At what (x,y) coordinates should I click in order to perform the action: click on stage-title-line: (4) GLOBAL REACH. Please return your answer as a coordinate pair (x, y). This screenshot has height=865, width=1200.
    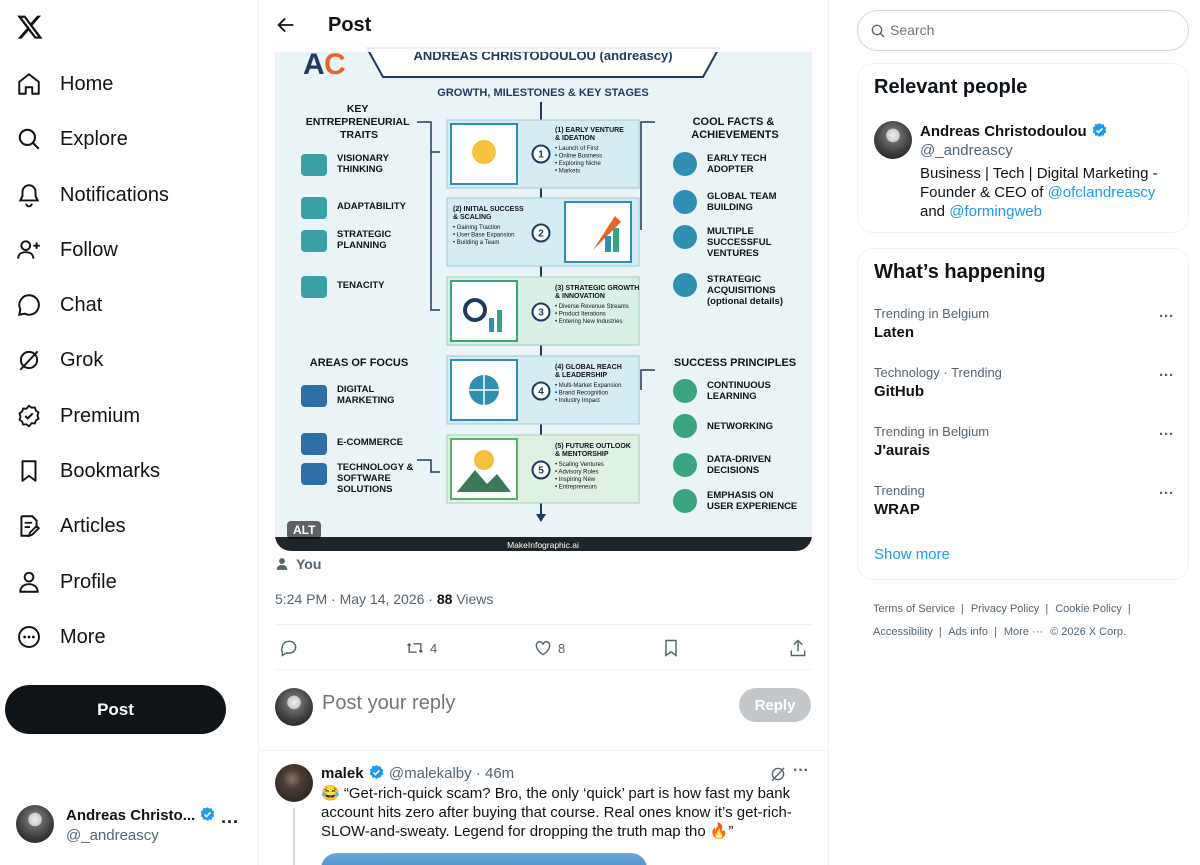
    Looking at the image, I should click on (588, 367).